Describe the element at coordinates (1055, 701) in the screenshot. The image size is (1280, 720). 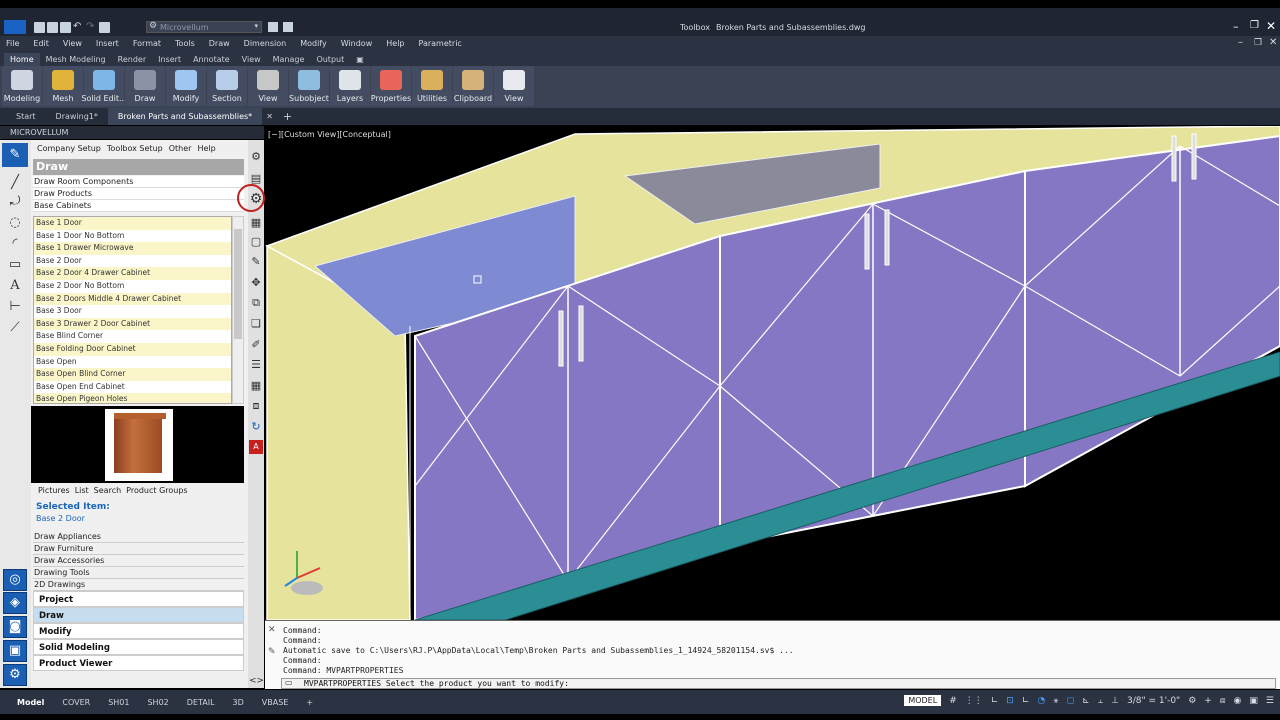
I see `isodraft-icon: ⚹` at that location.